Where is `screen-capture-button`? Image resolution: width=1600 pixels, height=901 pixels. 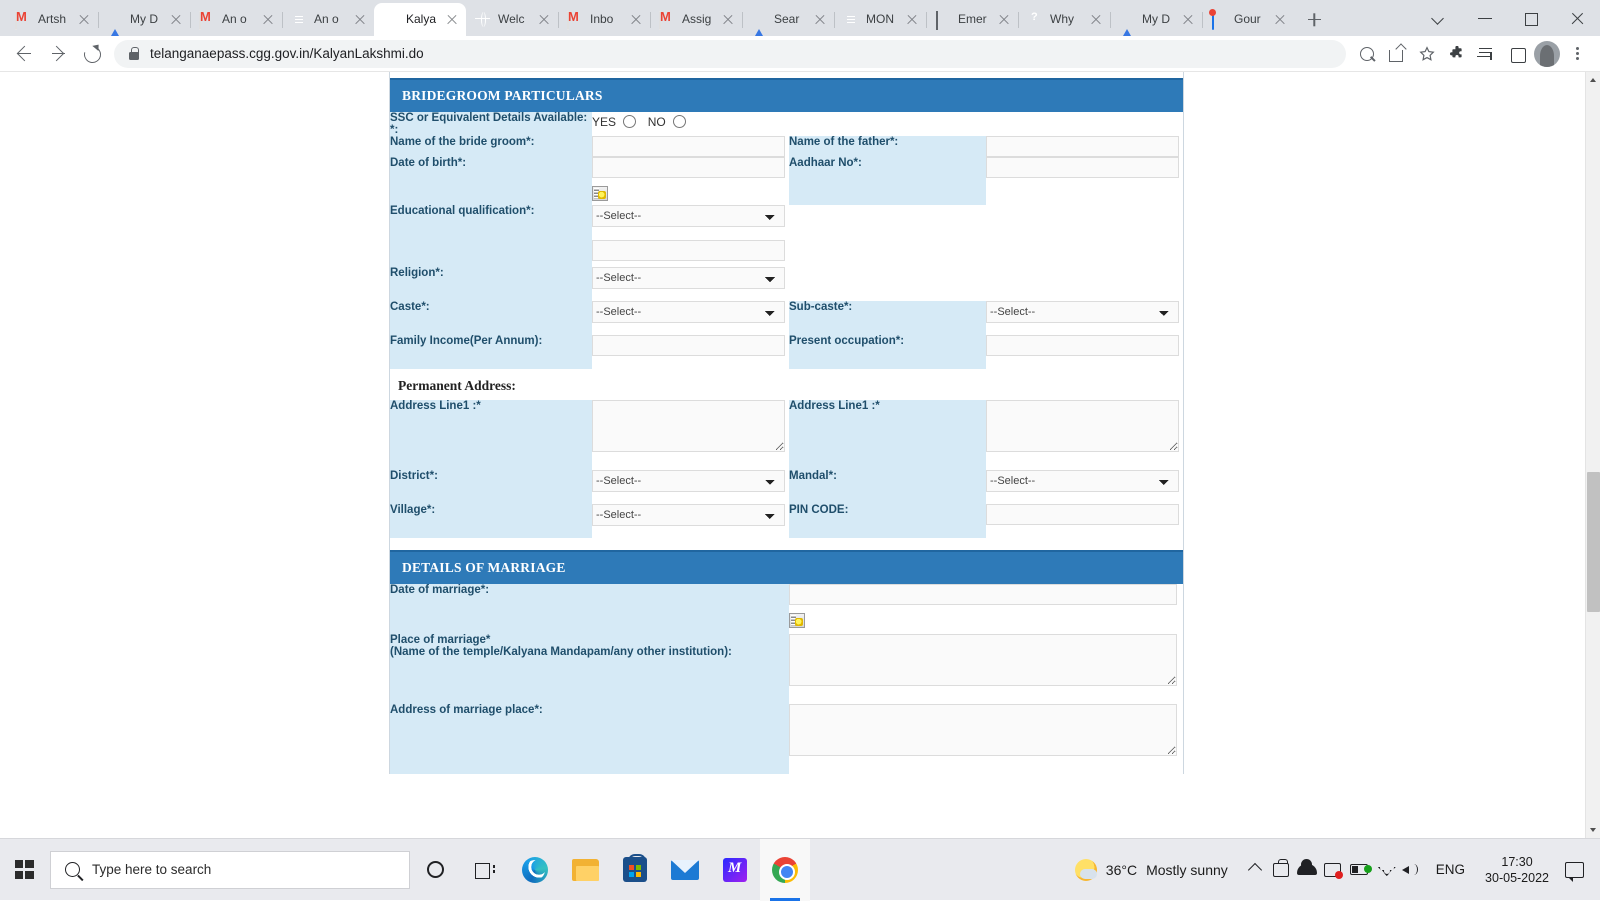 screen-capture-button is located at coordinates (1333, 870).